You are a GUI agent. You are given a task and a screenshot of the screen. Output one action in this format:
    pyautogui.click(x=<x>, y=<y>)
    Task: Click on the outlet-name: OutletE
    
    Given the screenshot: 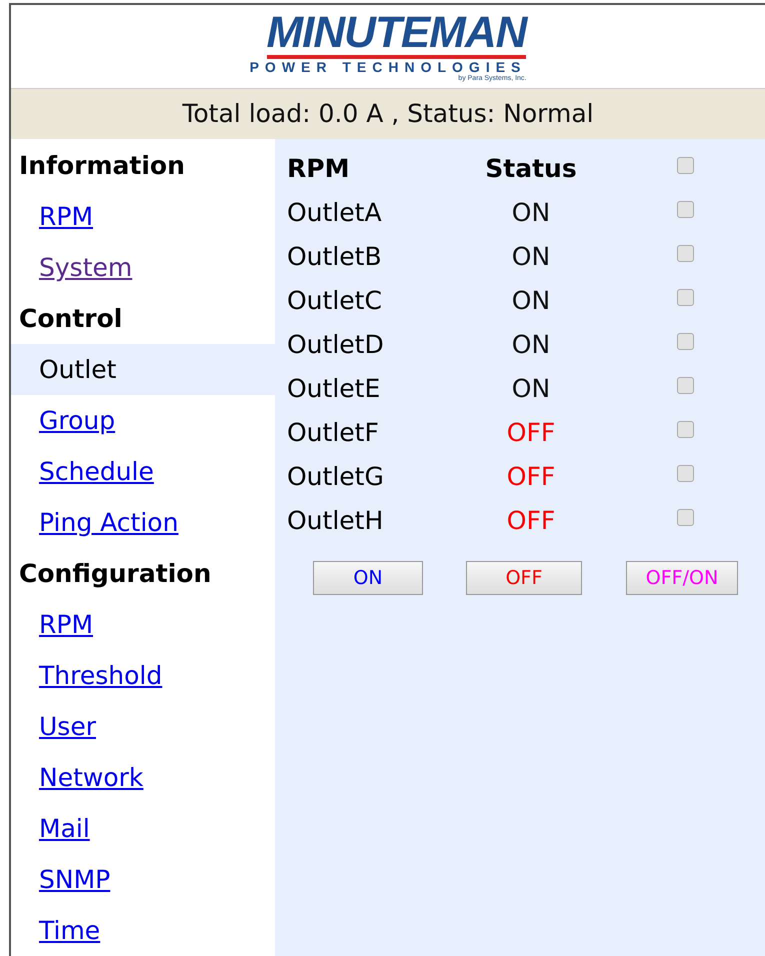 What is the action you would take?
    pyautogui.click(x=333, y=389)
    